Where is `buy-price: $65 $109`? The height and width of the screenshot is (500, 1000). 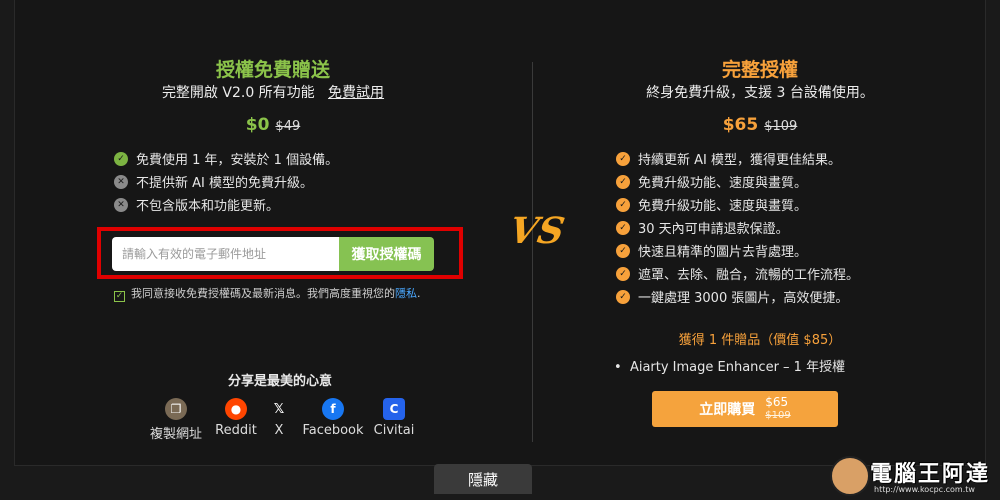
buy-price: $65 $109 is located at coordinates (778, 408).